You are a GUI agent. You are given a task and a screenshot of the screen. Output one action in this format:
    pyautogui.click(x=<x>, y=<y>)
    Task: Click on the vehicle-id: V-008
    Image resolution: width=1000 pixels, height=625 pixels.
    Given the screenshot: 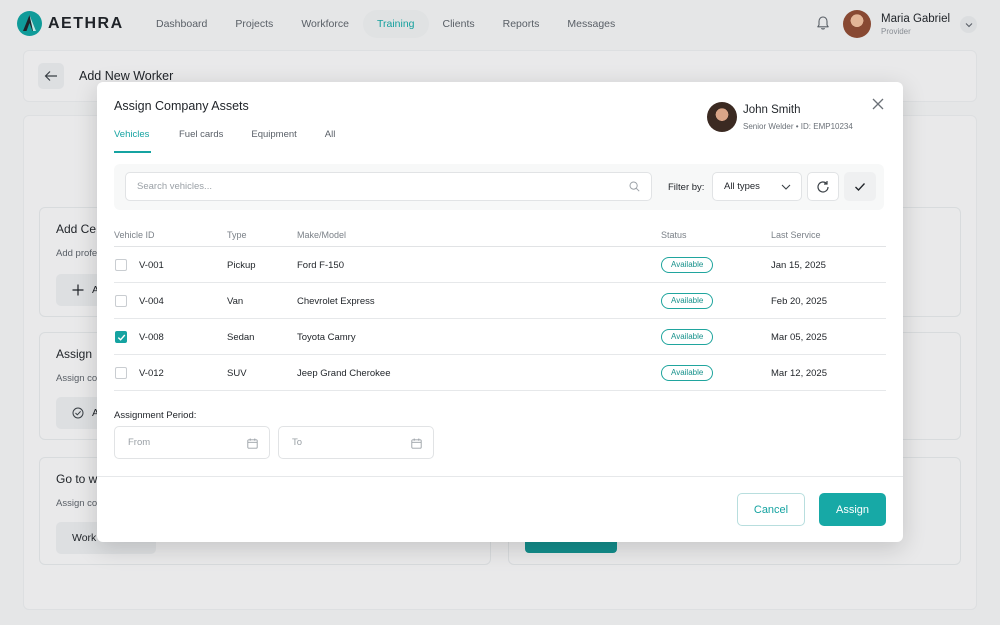 What is the action you would take?
    pyautogui.click(x=151, y=337)
    